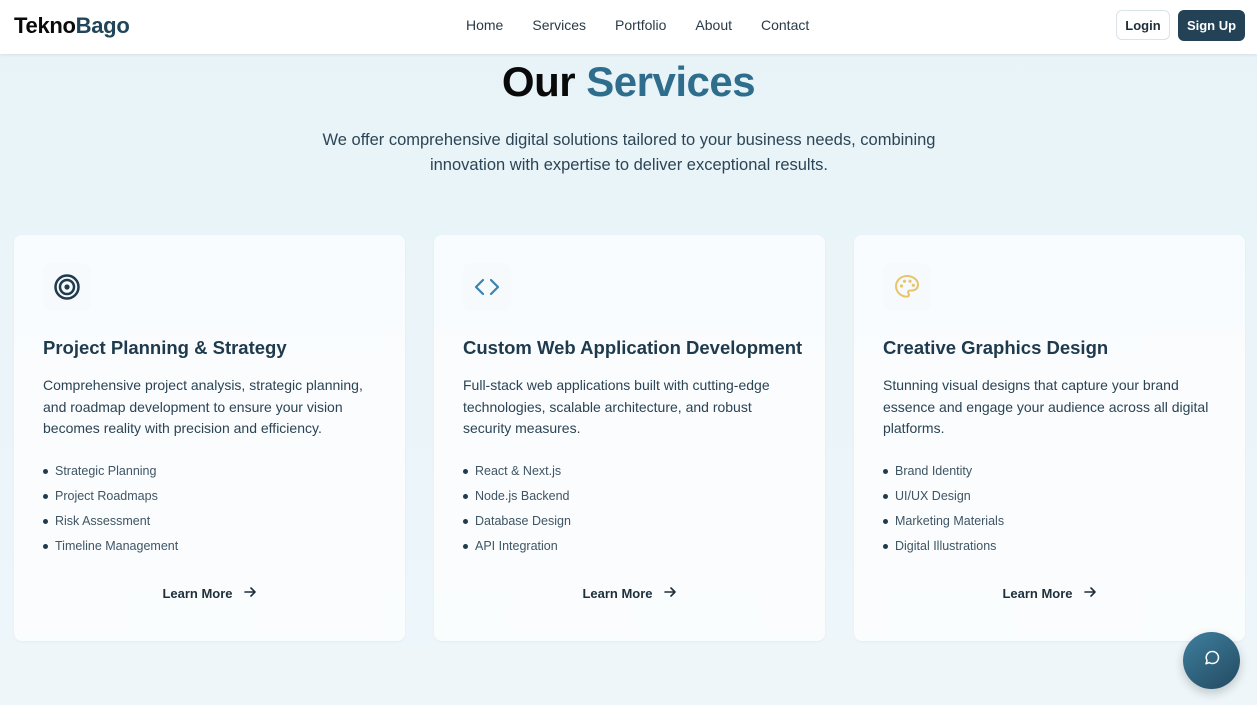  Describe the element at coordinates (671, 81) in the screenshot. I see `section-title-part-2: Services` at that location.